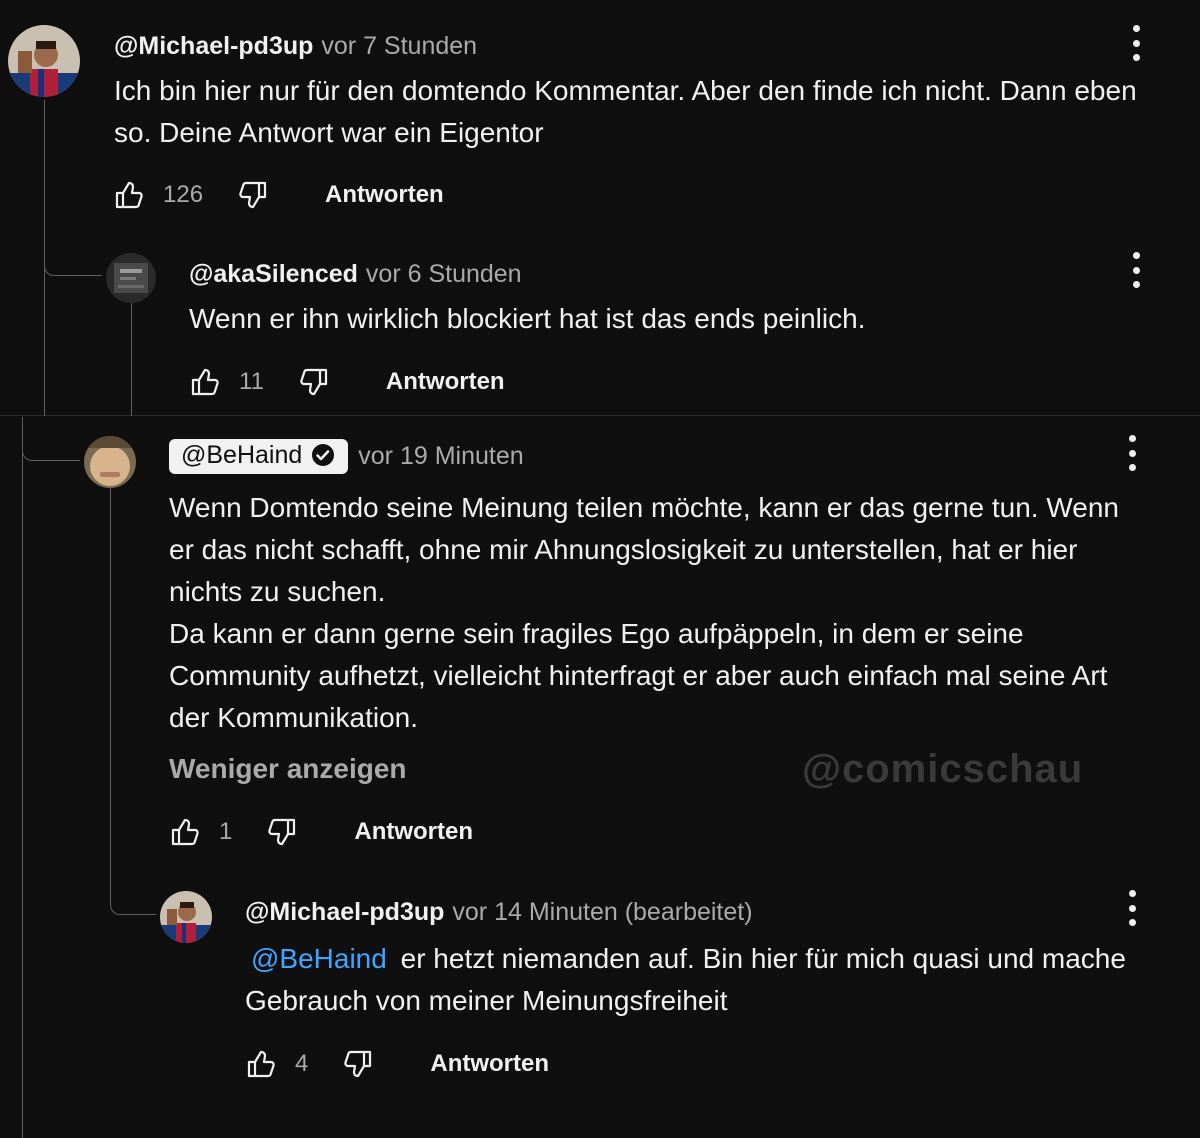 The width and height of the screenshot is (1200, 1138). I want to click on comment-line: Gebrauch von meiner Meinungsfreiheit, so click(486, 1000).